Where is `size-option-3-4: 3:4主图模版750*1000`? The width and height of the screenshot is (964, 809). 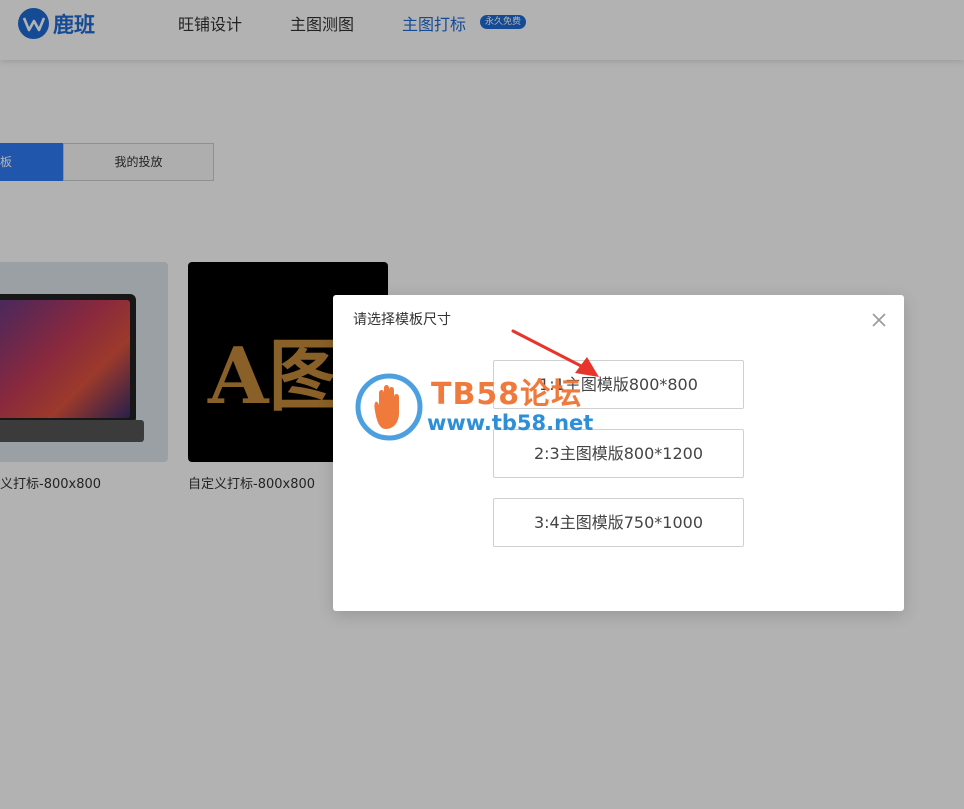
size-option-3-4: 3:4主图模版750*1000 is located at coordinates (618, 522).